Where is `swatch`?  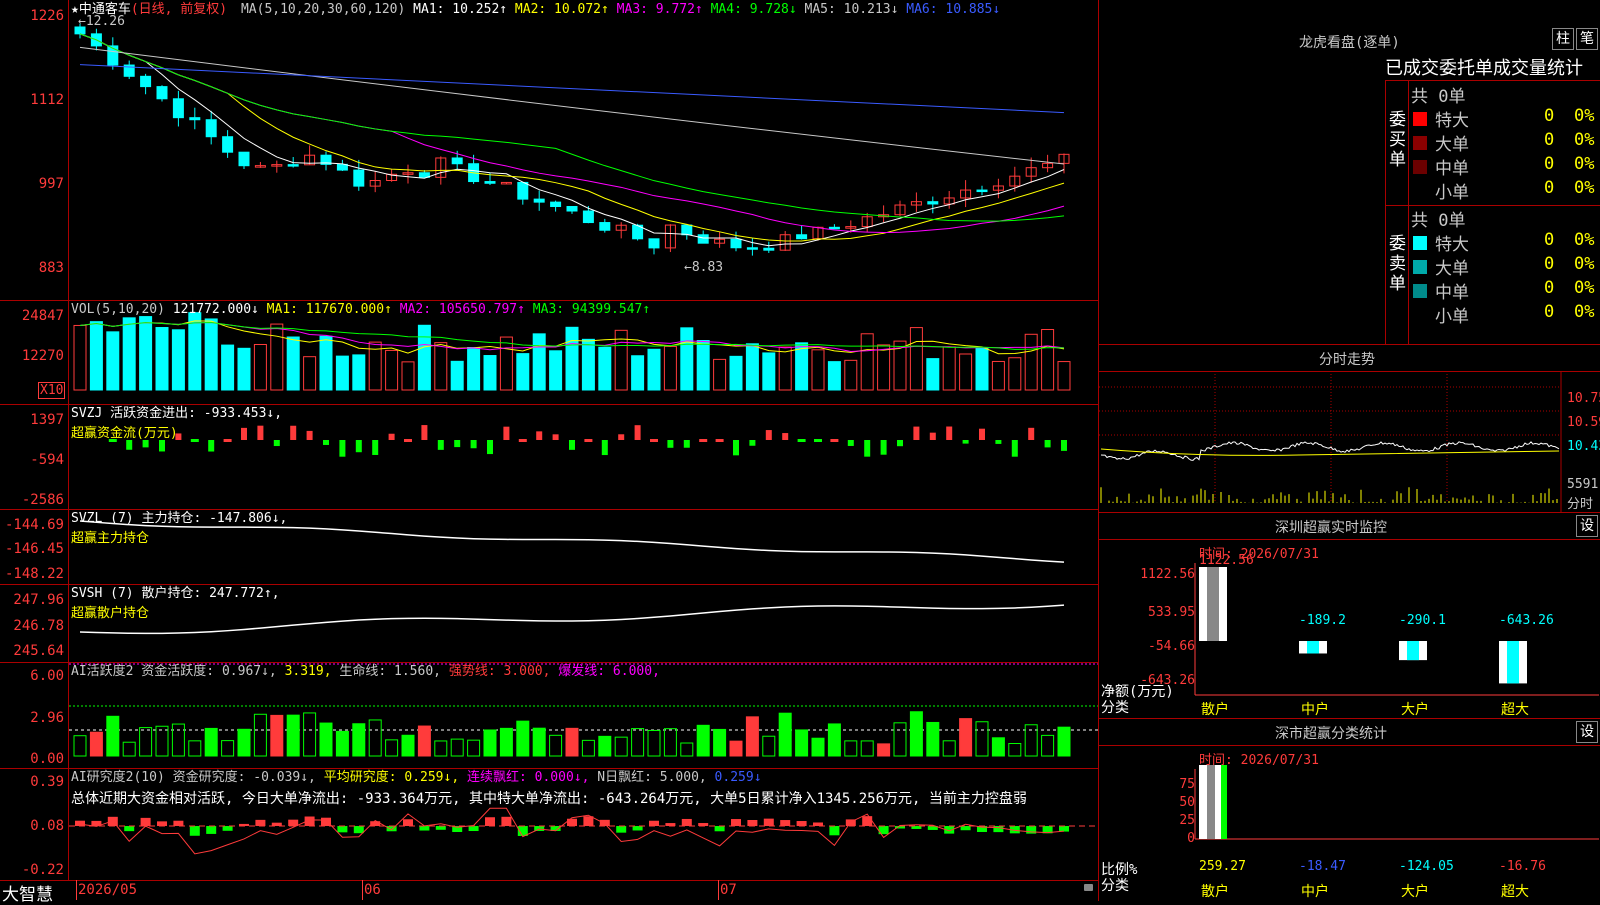 swatch is located at coordinates (1420, 167).